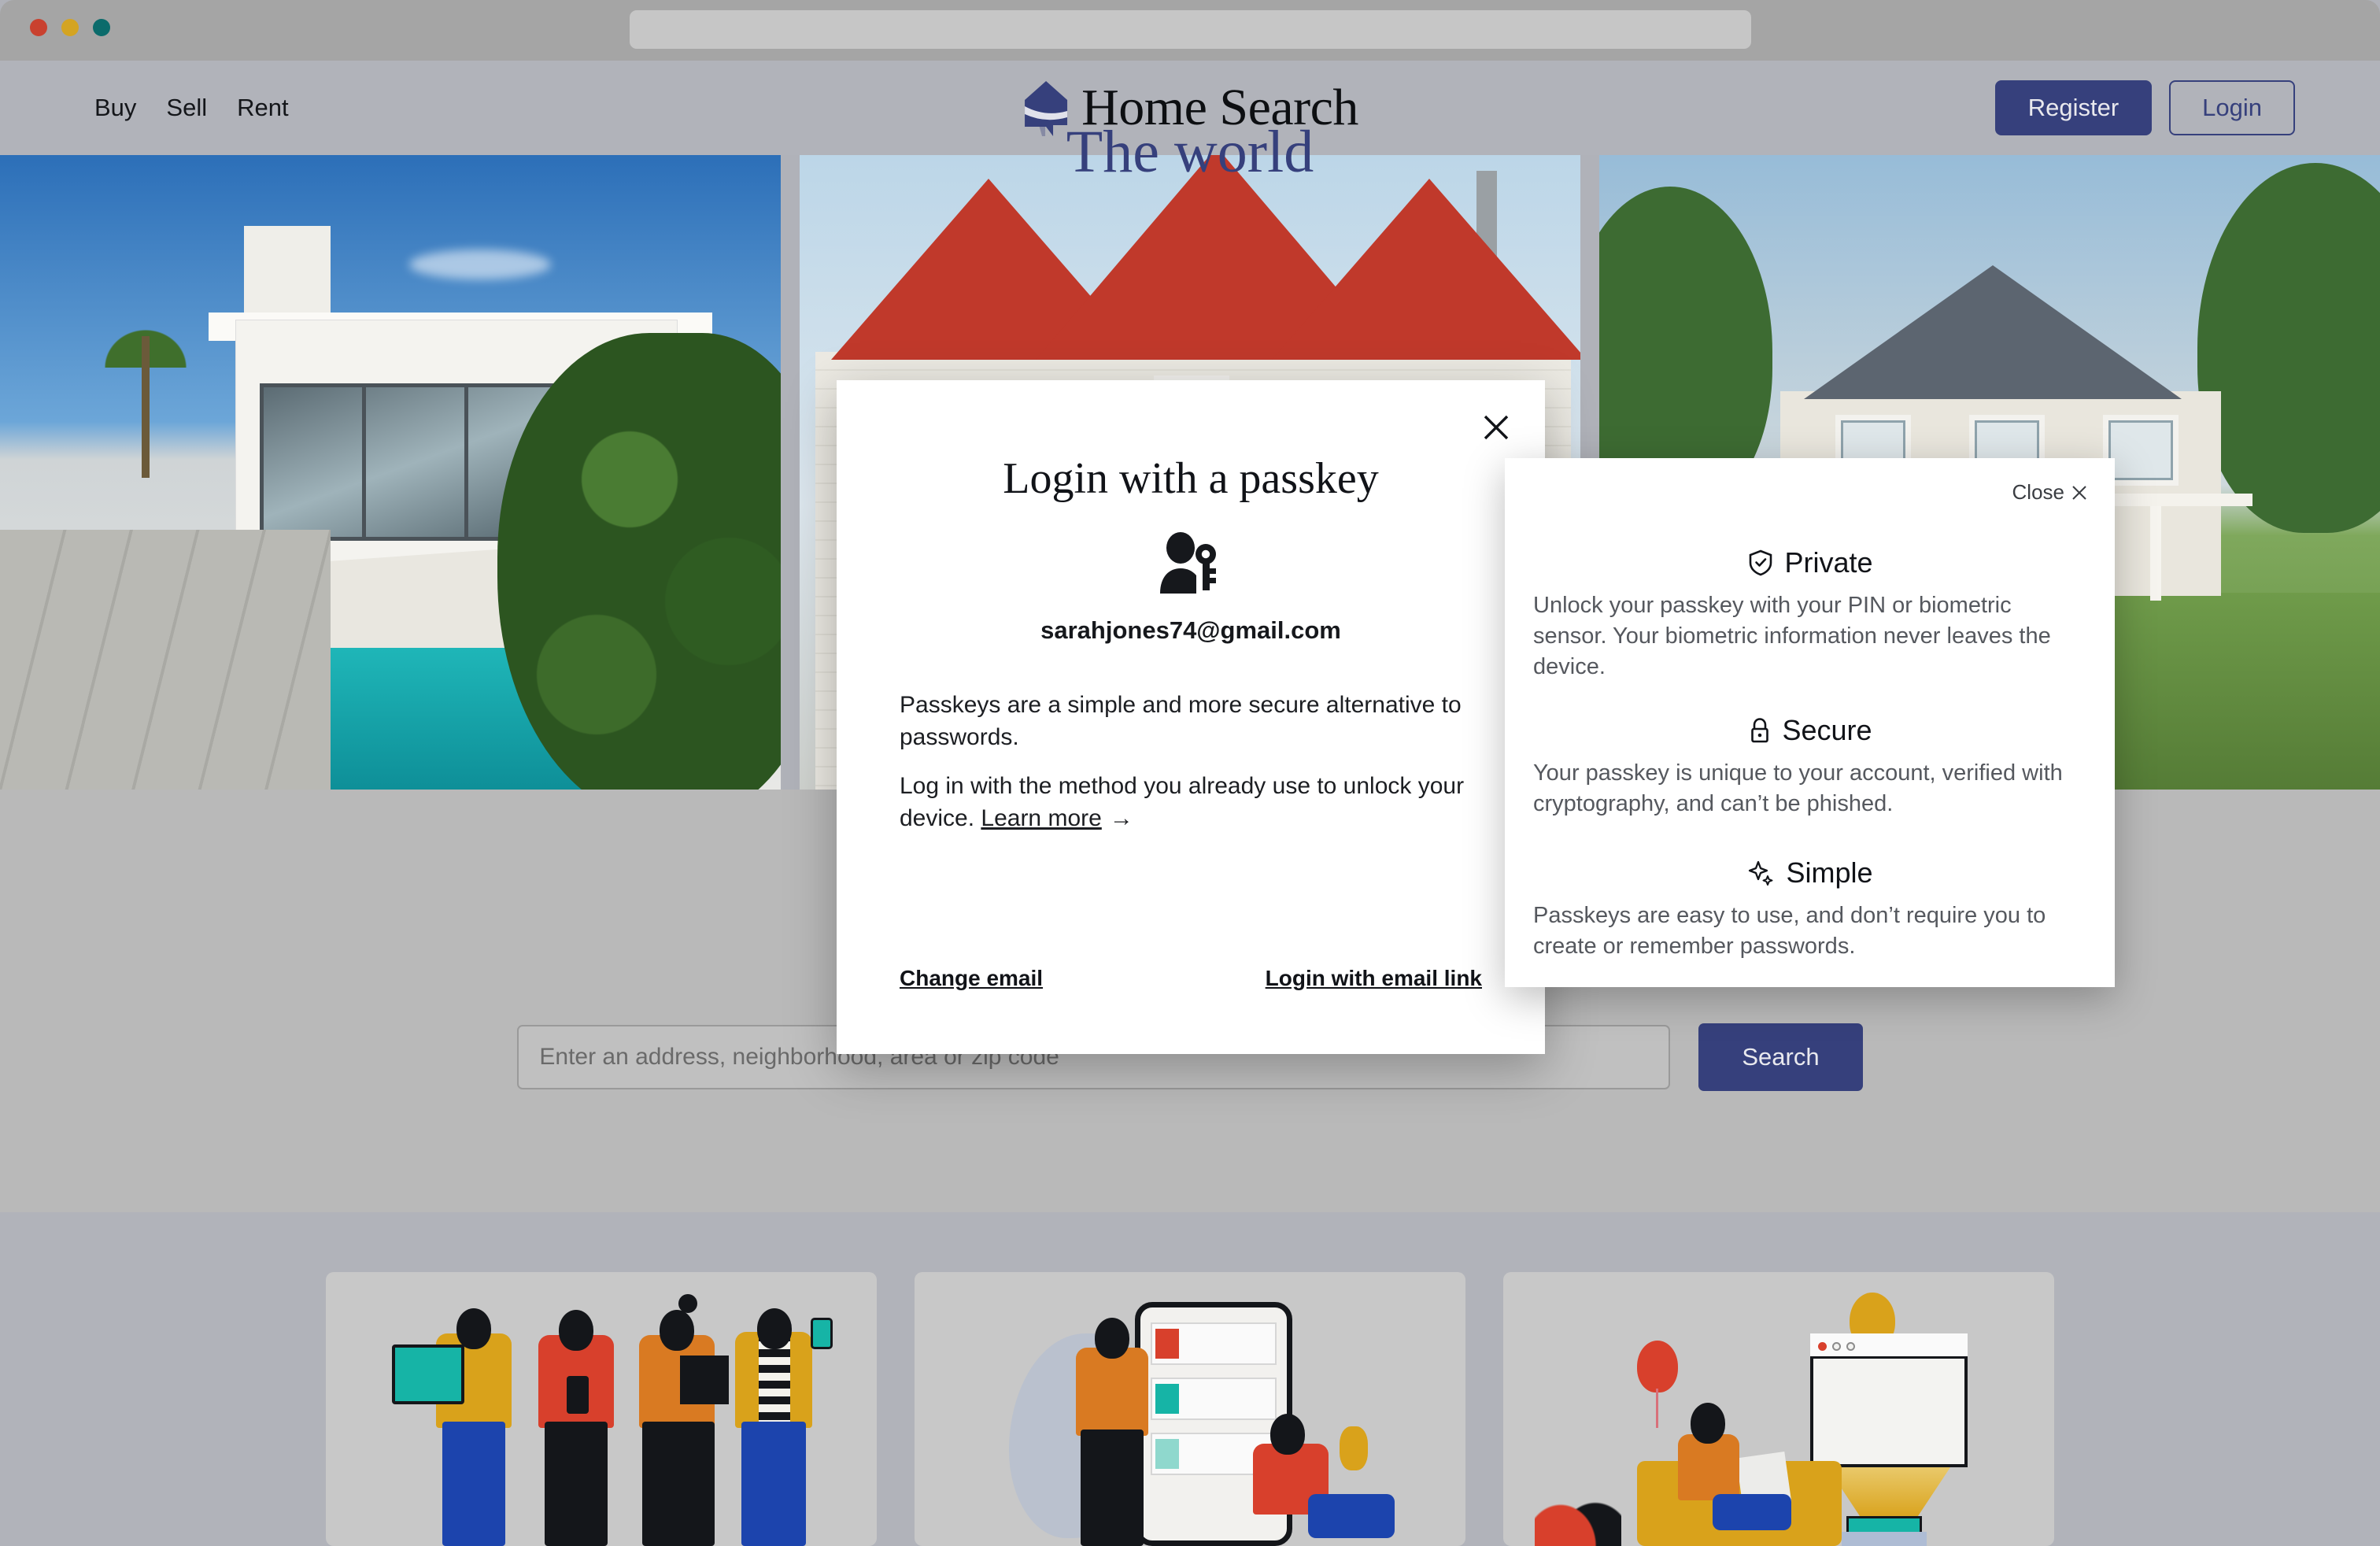 This screenshot has height=1546, width=2380. What do you see at coordinates (1761, 873) in the screenshot?
I see `sparkle-icon` at bounding box center [1761, 873].